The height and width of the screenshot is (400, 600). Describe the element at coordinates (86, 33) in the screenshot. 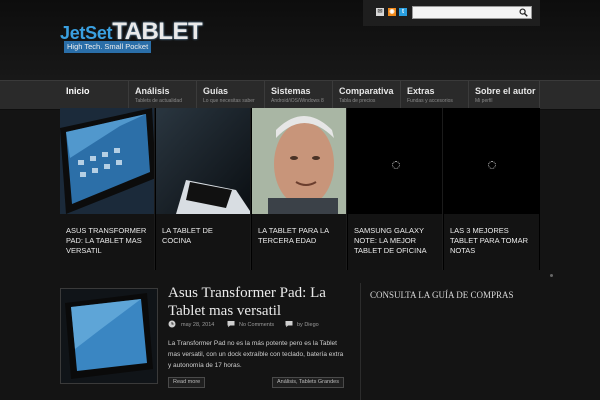

I see `logo-jetset: JetSet` at that location.